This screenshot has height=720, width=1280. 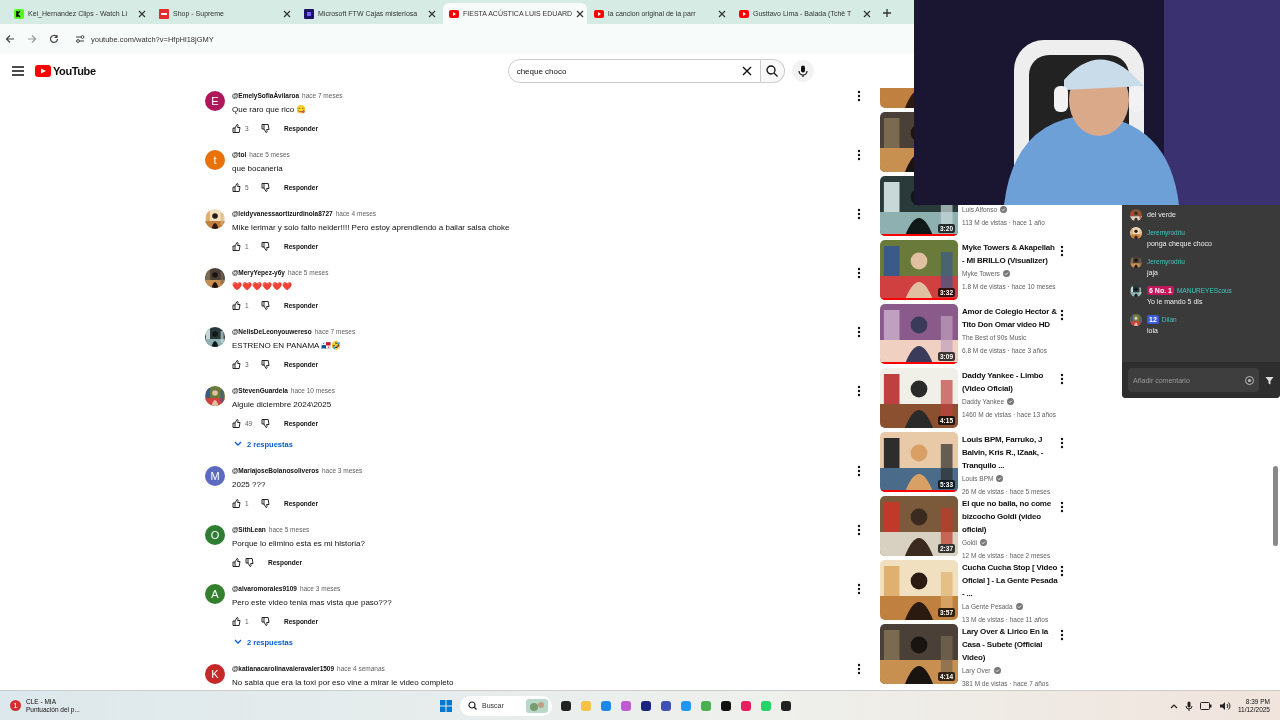 I want to click on video-title: Daddy Yankee - Limbo (Video Oficial), so click(x=1010, y=382).